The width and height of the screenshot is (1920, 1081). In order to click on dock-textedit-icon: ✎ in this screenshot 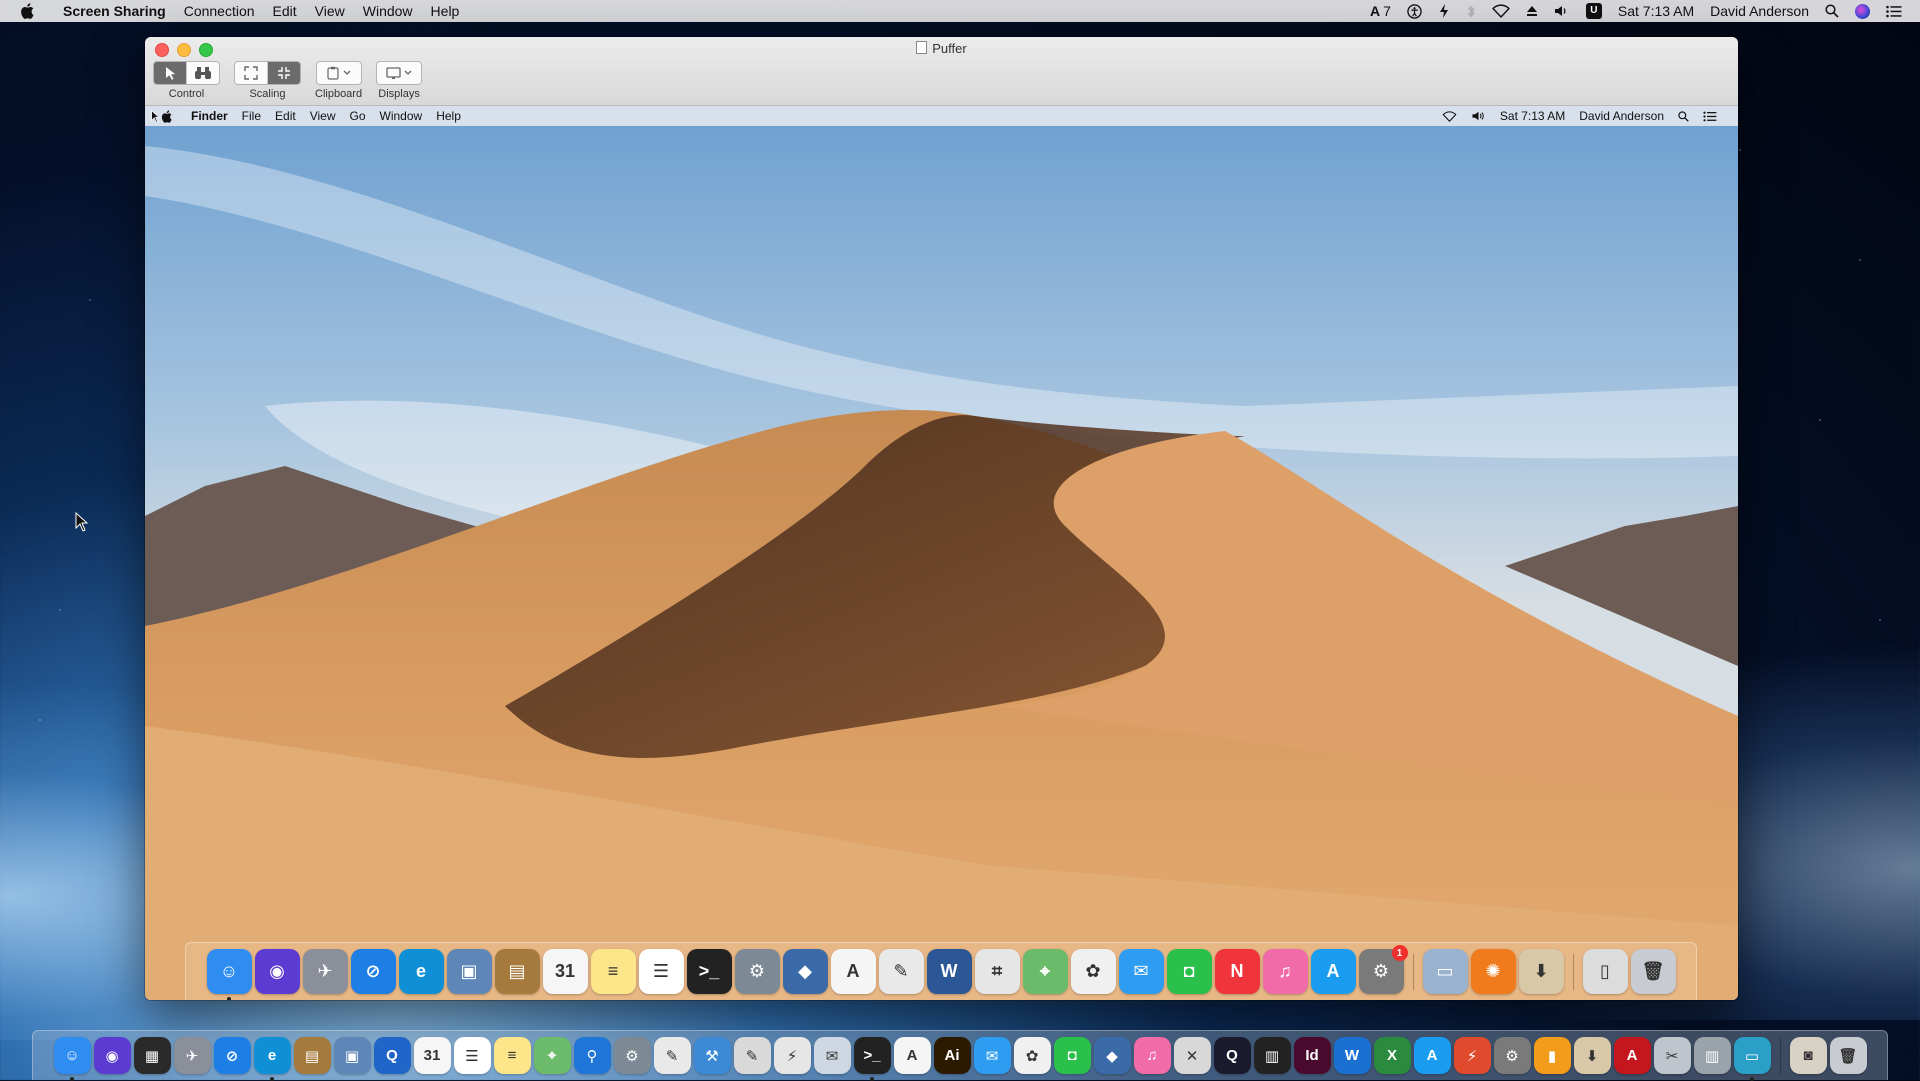, I will do `click(672, 1055)`.